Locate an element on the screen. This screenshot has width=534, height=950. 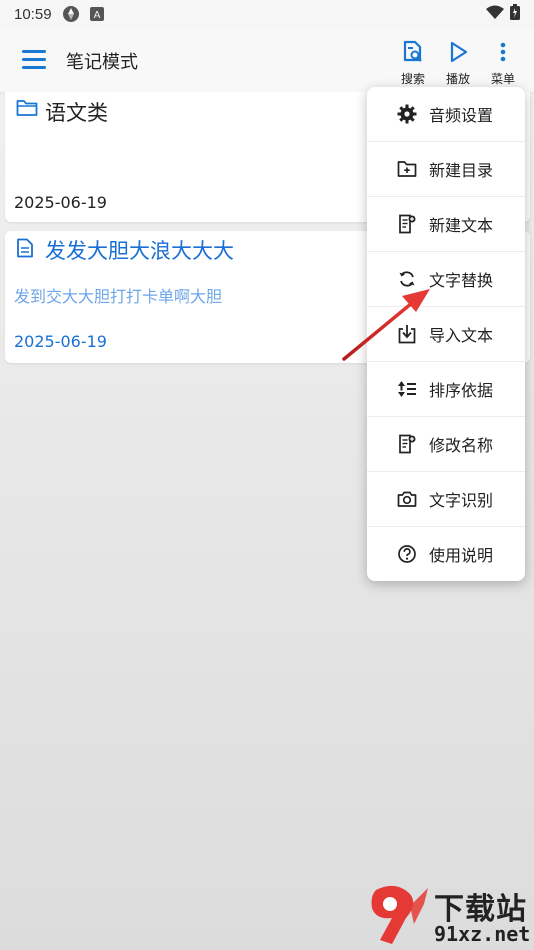
hamburger-menu-icon is located at coordinates (34, 60).